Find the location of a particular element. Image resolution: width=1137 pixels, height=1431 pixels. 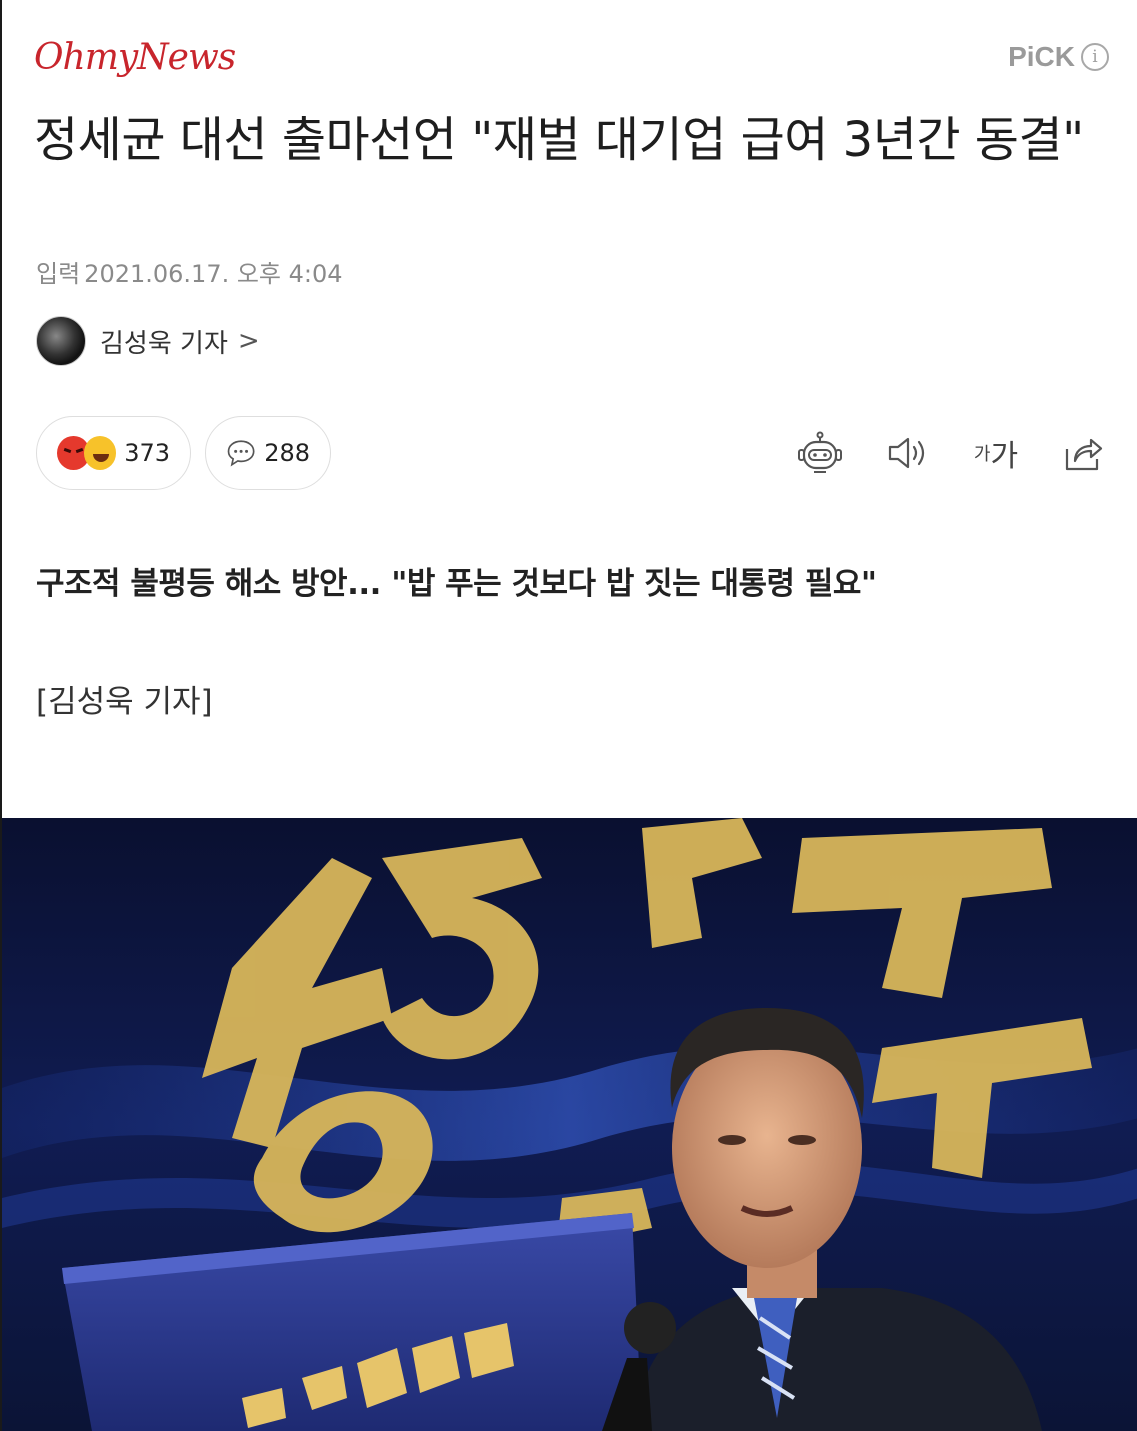

author-avatar is located at coordinates (61, 341).